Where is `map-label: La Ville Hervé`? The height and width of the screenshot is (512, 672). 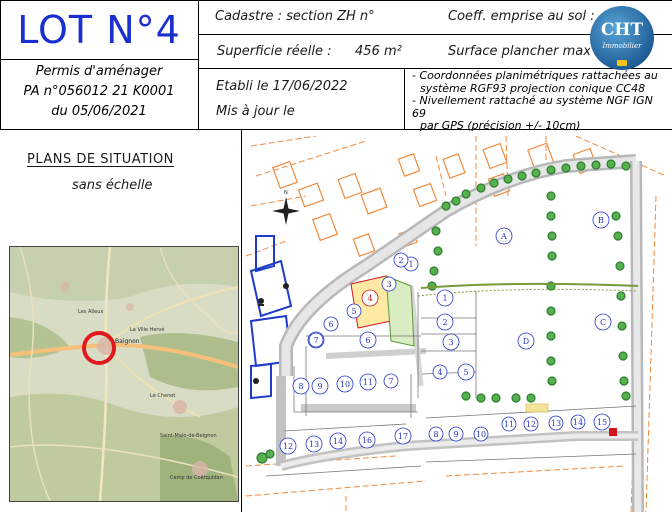 map-label: La Ville Hervé is located at coordinates (147, 329).